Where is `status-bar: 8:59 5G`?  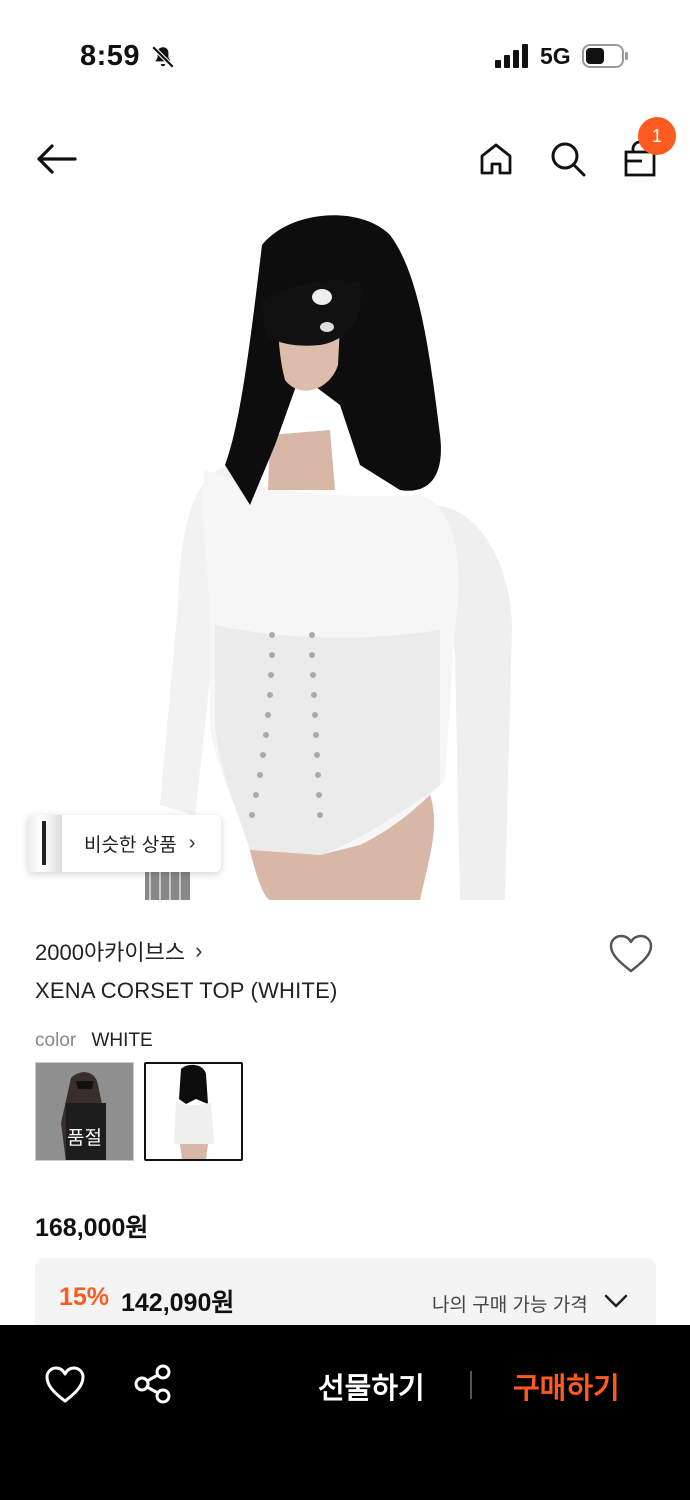
status-bar: 8:59 5G is located at coordinates (345, 56).